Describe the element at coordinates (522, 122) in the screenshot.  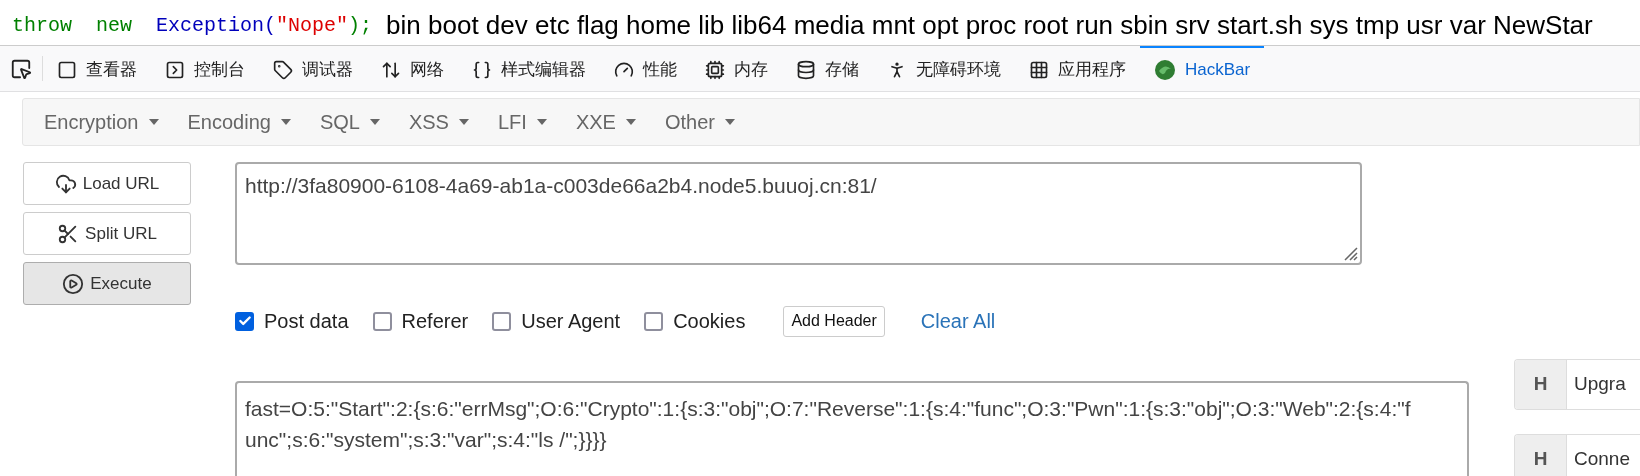
I see `menu-dropdown: LFI` at that location.